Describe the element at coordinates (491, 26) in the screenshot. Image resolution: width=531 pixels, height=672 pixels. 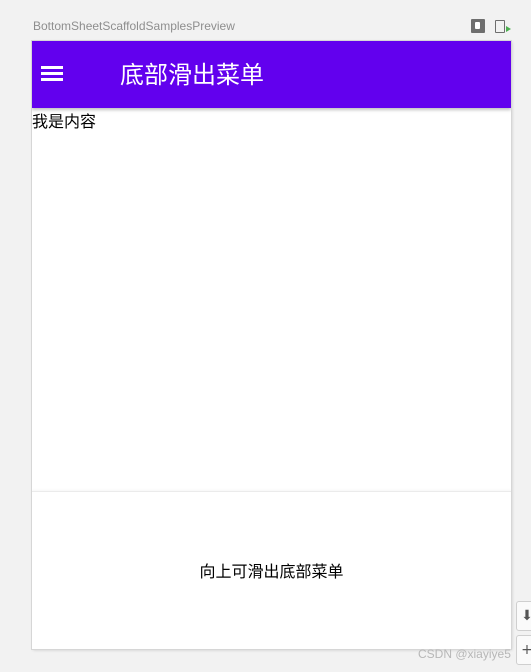
I see `preview-toolbar` at that location.